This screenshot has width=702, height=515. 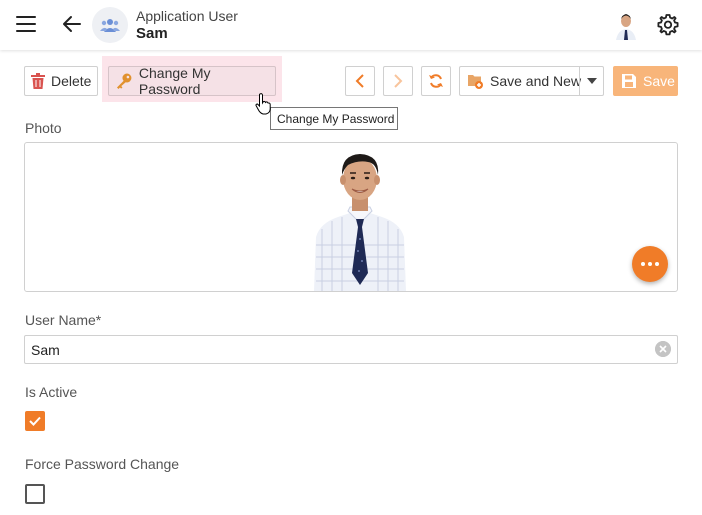 I want to click on save-and-new-button: Save and New, so click(x=531, y=81).